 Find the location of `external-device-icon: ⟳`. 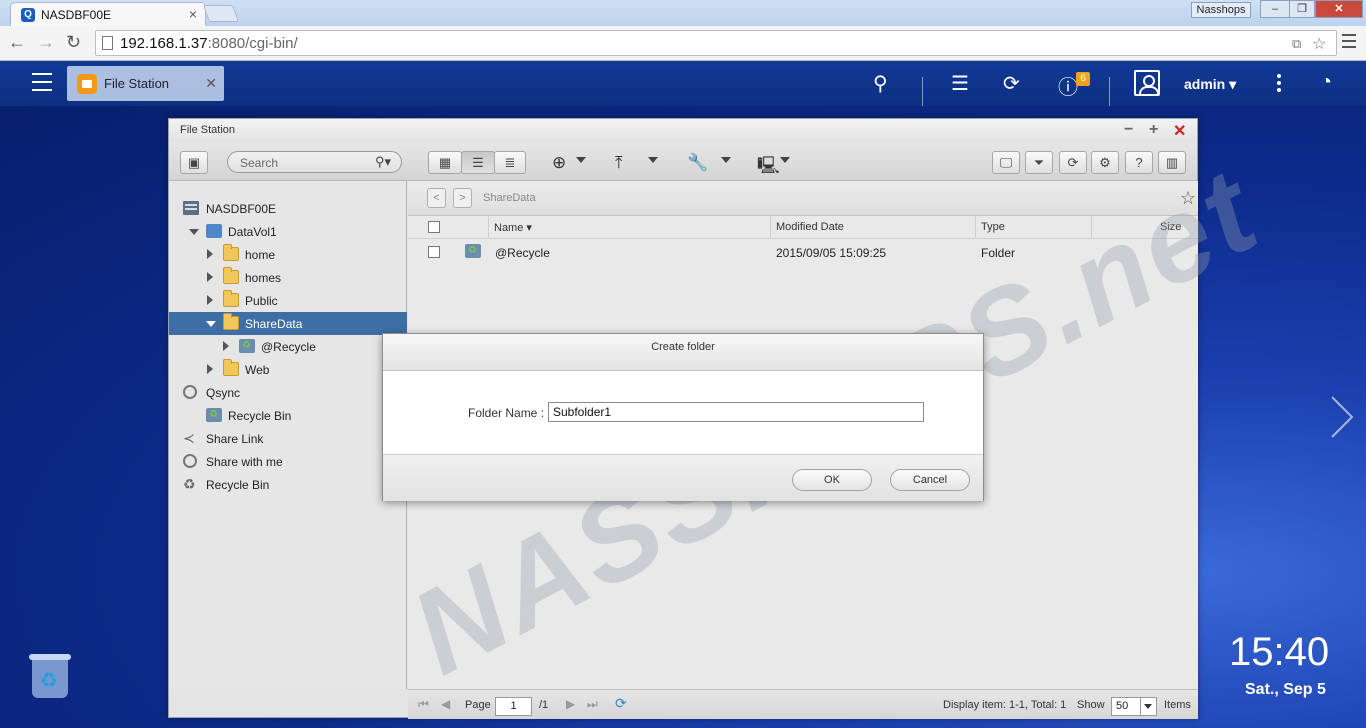

external-device-icon: ⟳ is located at coordinates (1011, 83).